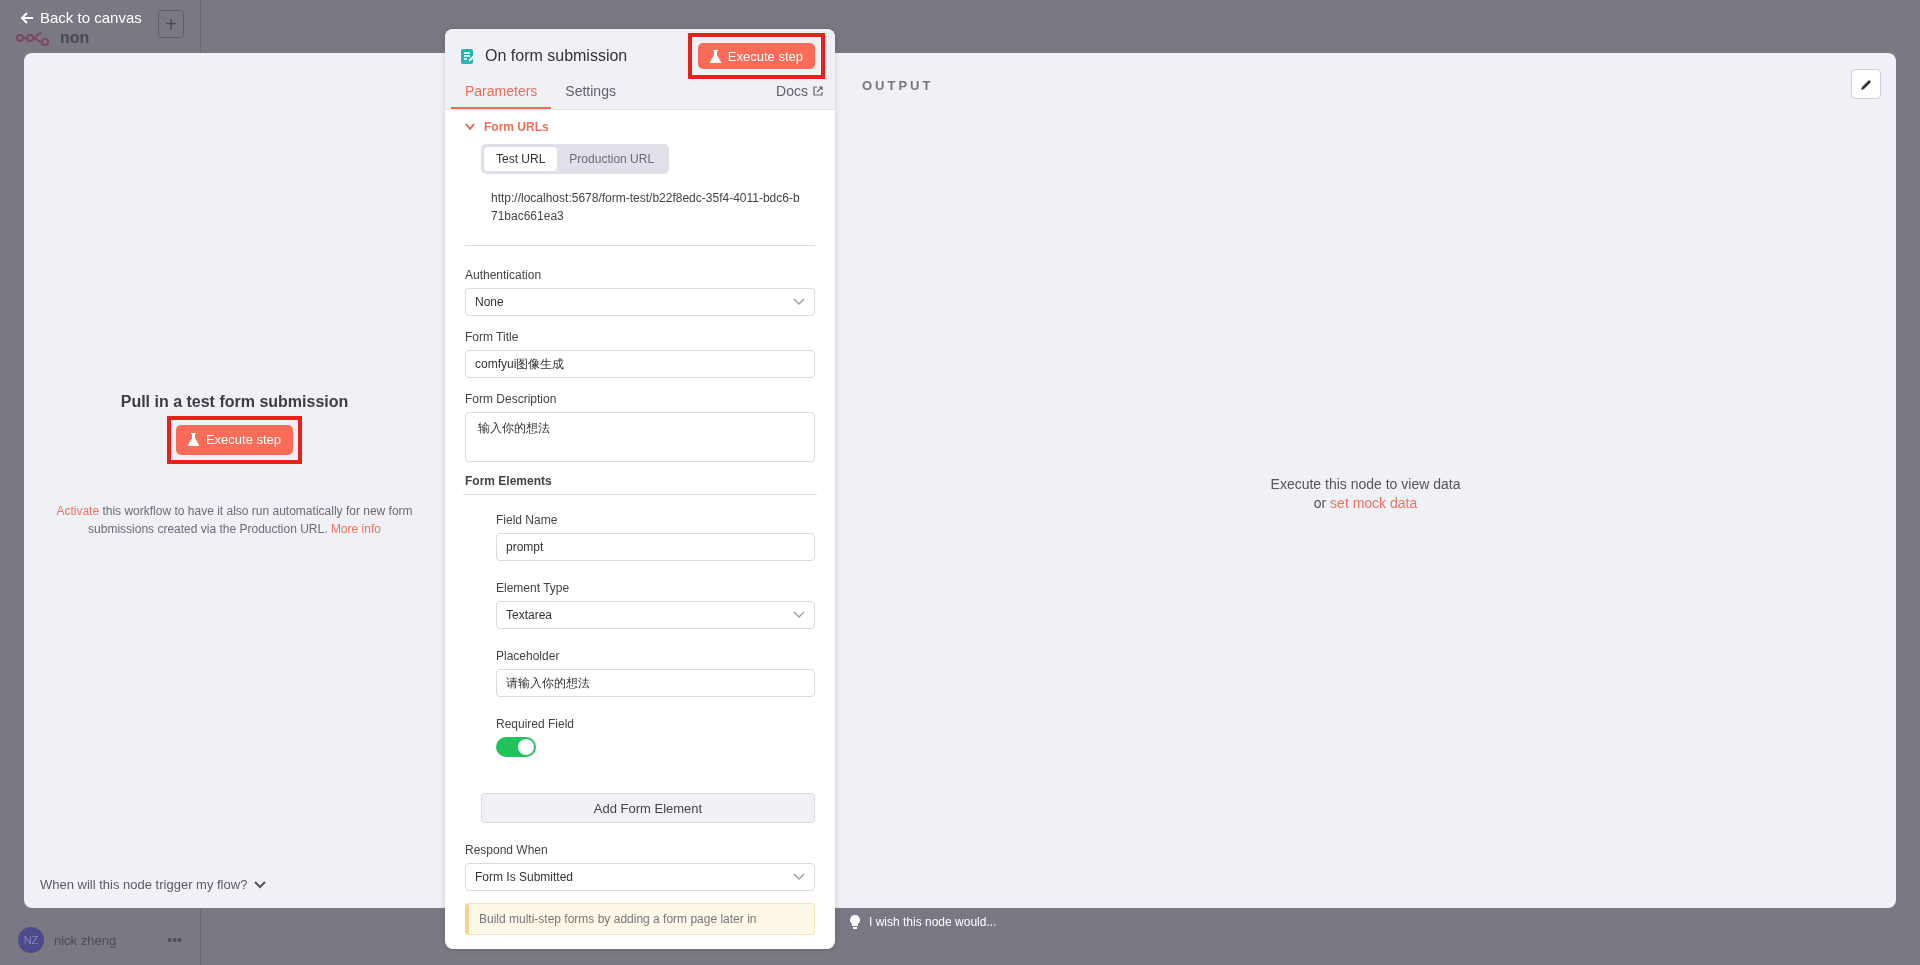 This screenshot has width=1920, height=965. Describe the element at coordinates (521, 159) in the screenshot. I see `url-type-option: Test URL` at that location.